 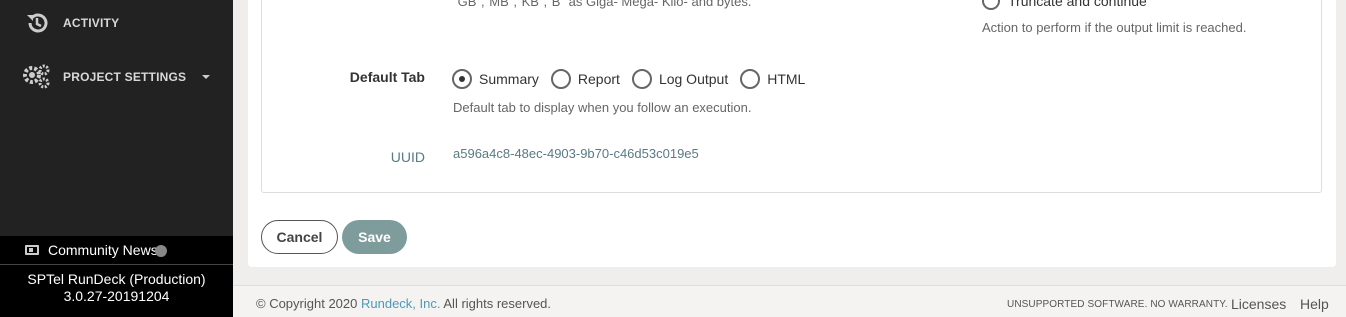 I want to click on radio-html: HTML, so click(x=772, y=79).